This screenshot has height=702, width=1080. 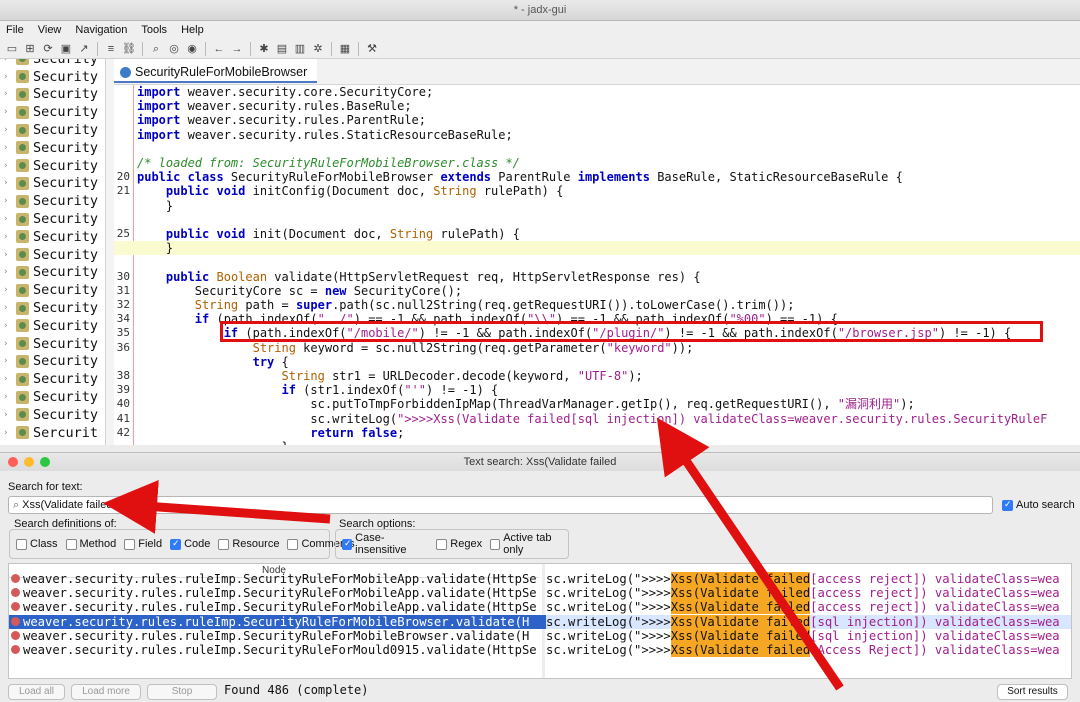 What do you see at coordinates (190, 544) in the screenshot?
I see `def-code: Code` at bounding box center [190, 544].